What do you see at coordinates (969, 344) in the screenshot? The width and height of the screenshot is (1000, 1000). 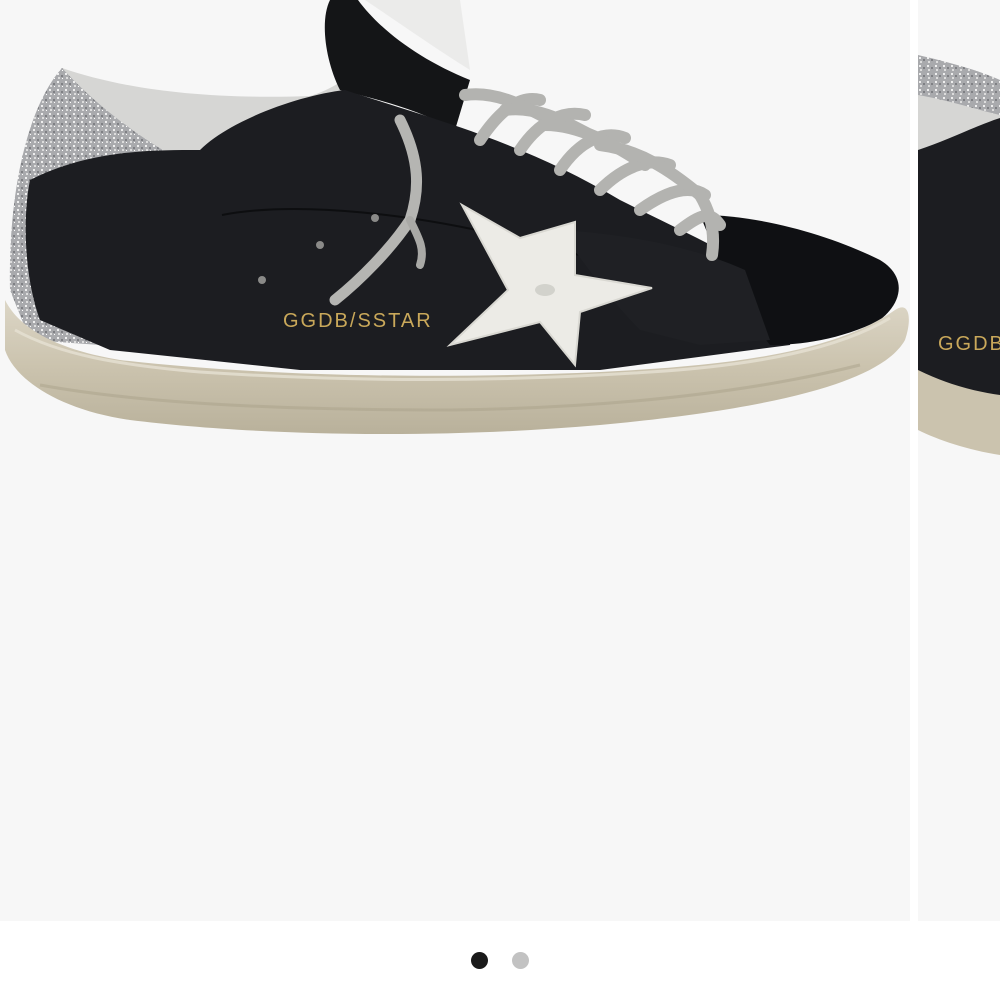 I see `brand-print-partial: GGDB/` at bounding box center [969, 344].